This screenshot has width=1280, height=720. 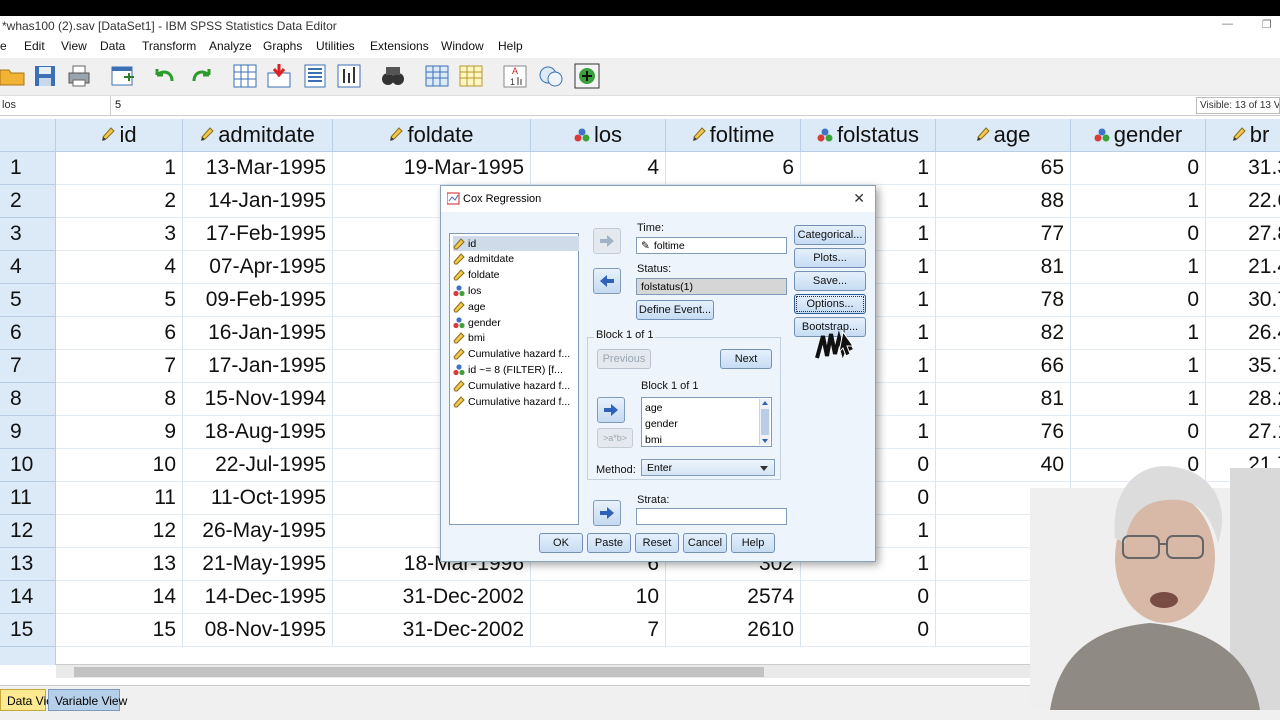 I want to click on data-cell: 18-Aug-1995, so click(x=258, y=432).